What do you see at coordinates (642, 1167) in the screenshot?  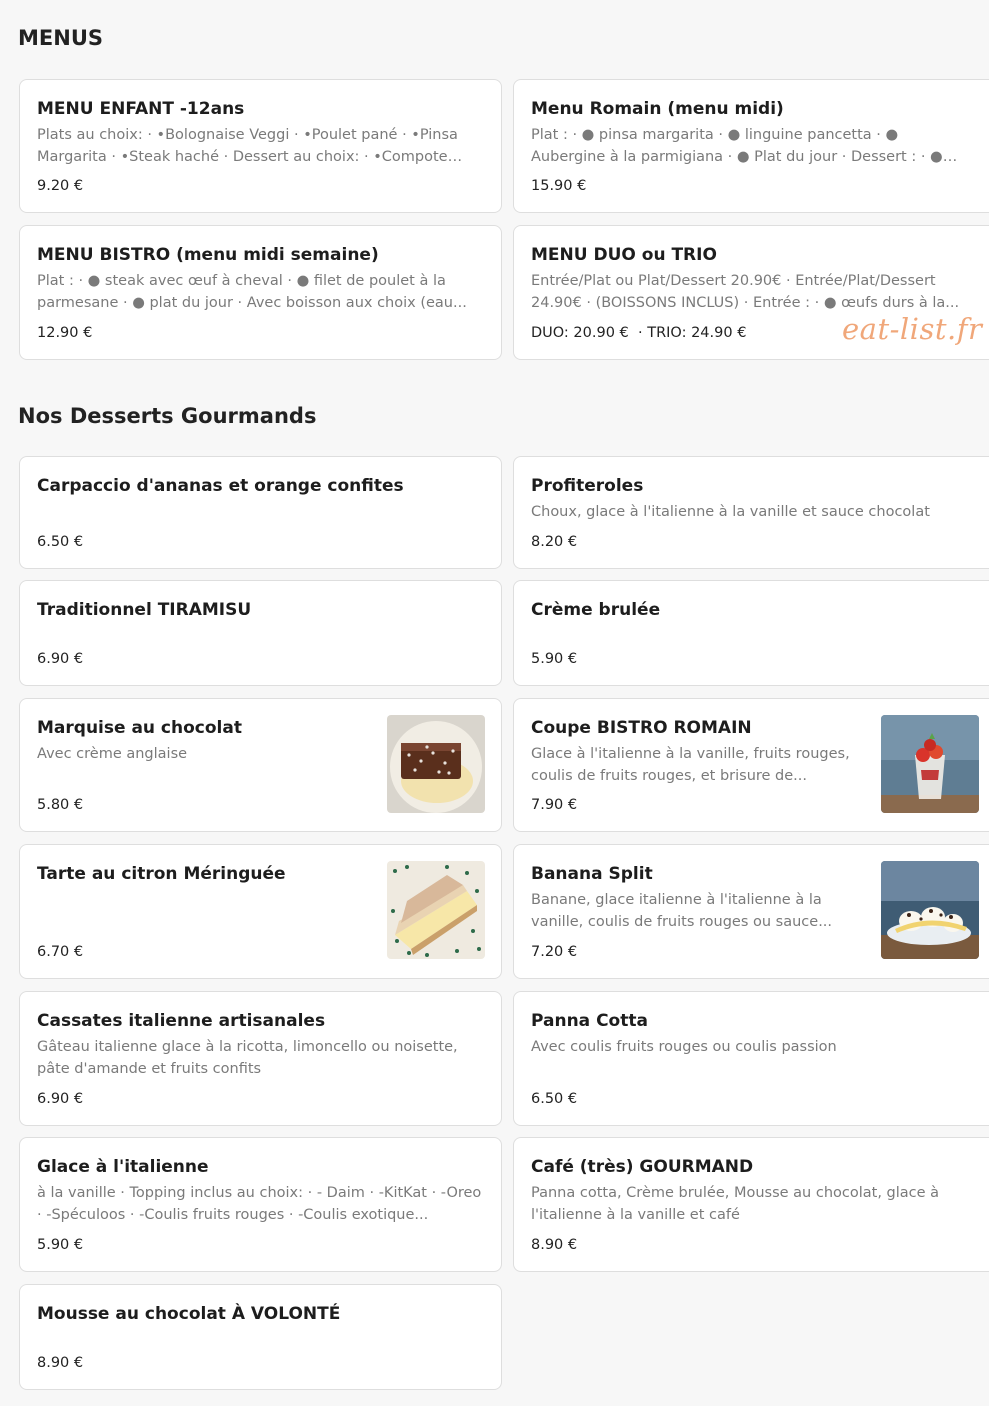 I see `item-name: Café (très) GOURMAND` at bounding box center [642, 1167].